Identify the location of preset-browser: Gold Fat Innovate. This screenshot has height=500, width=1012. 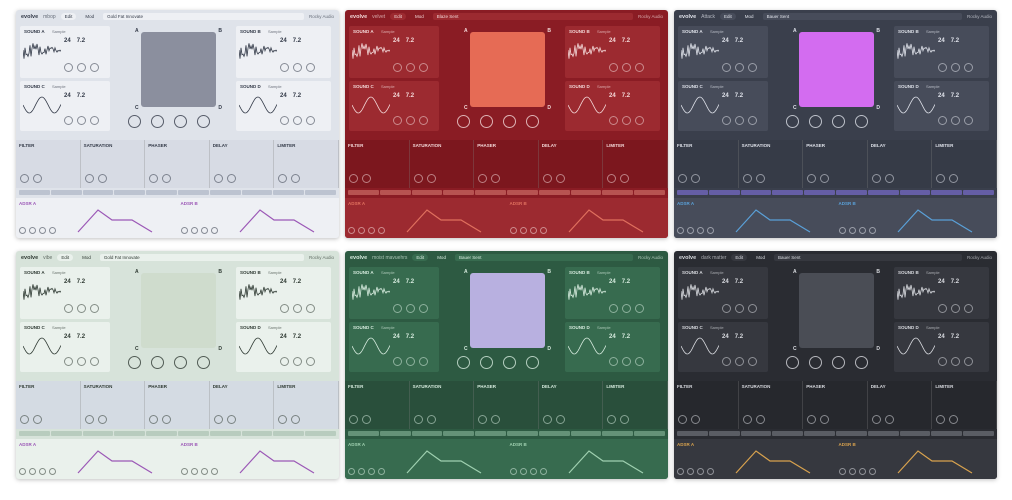
(201, 257).